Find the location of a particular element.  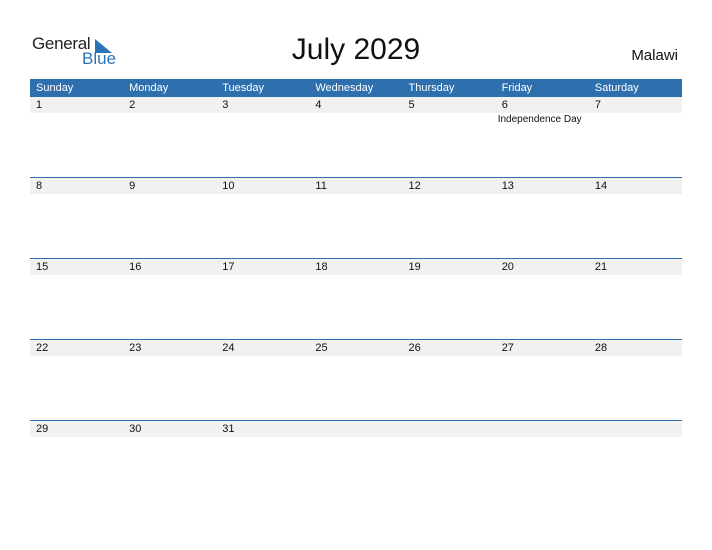

day-number: 5 is located at coordinates (411, 105).